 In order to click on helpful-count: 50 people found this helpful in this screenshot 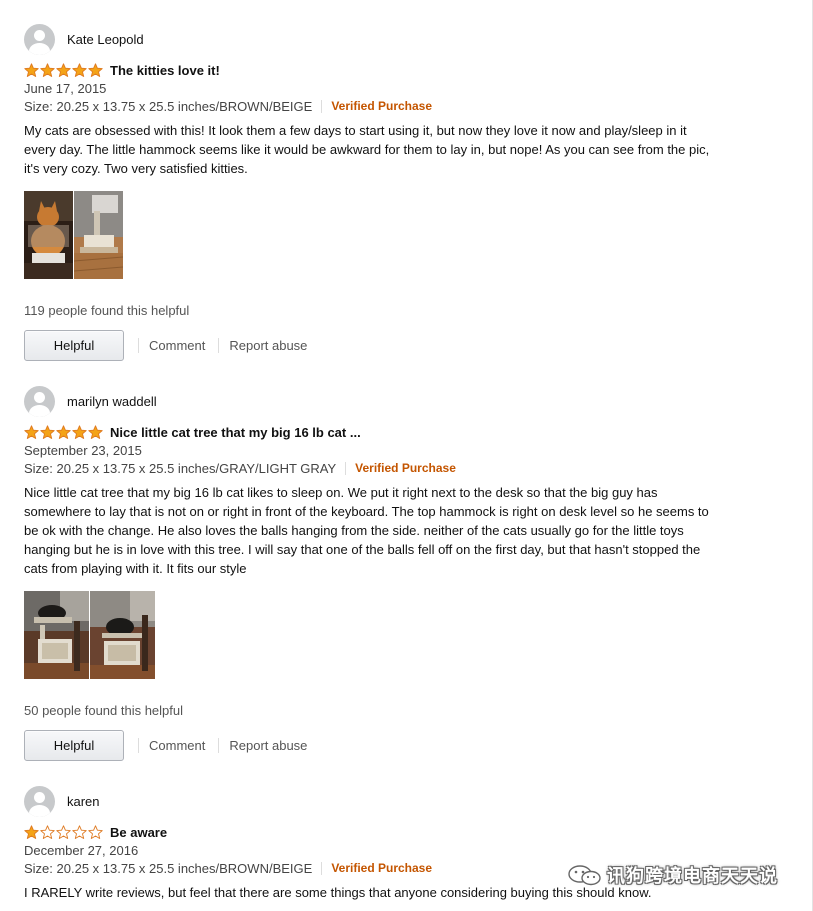, I will do `click(104, 710)`.